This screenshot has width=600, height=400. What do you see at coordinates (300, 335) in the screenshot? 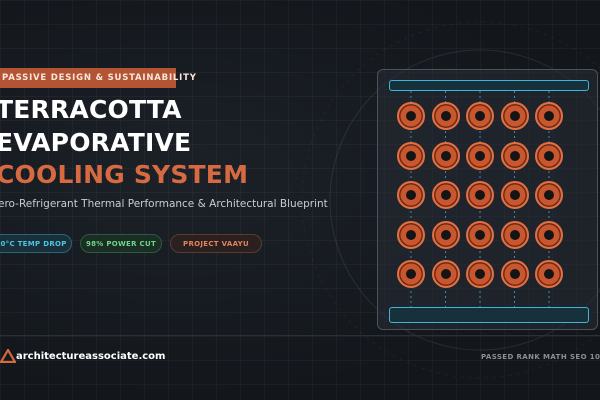
I see `footer-divider` at bounding box center [300, 335].